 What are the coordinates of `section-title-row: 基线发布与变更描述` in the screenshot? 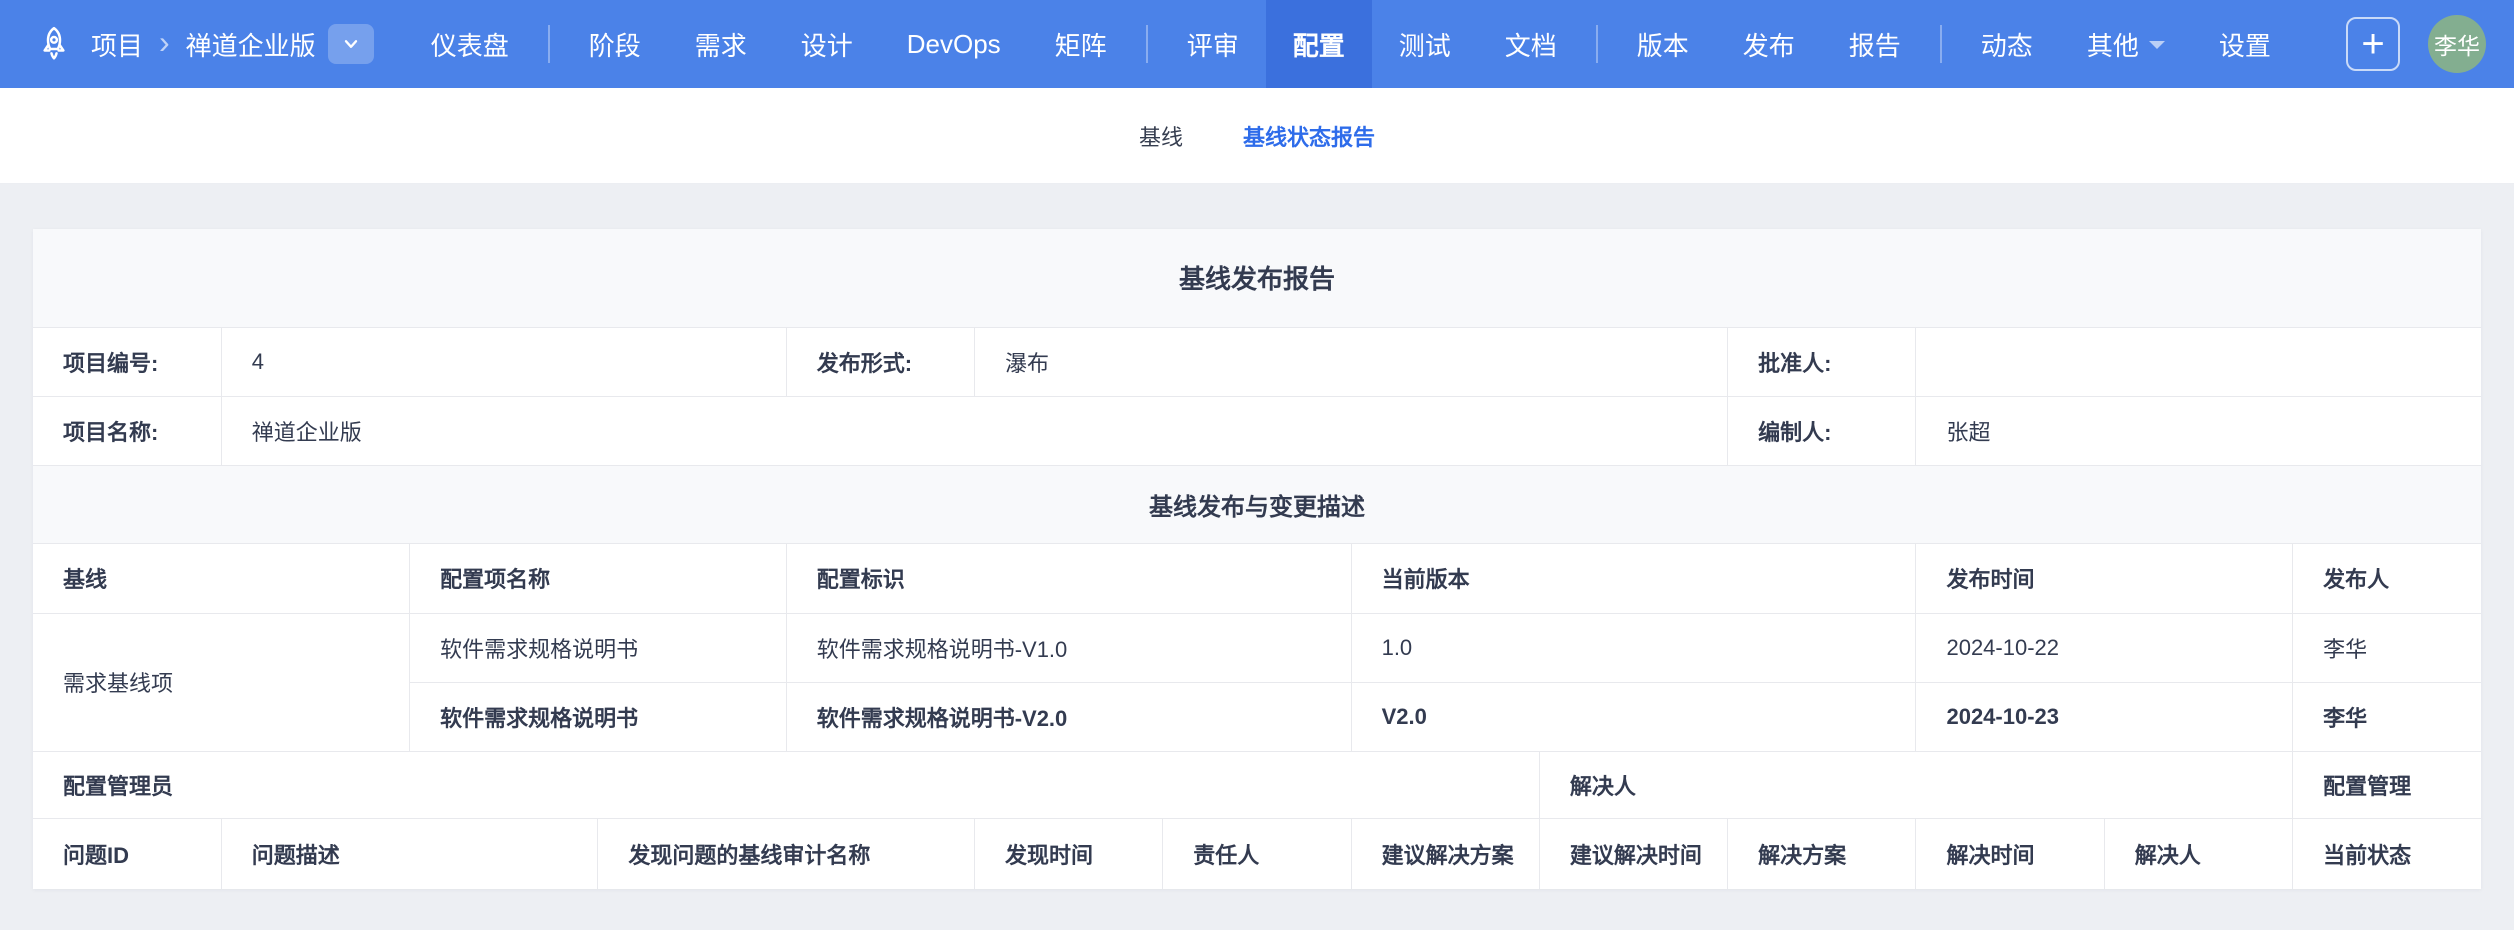 It's located at (1257, 504).